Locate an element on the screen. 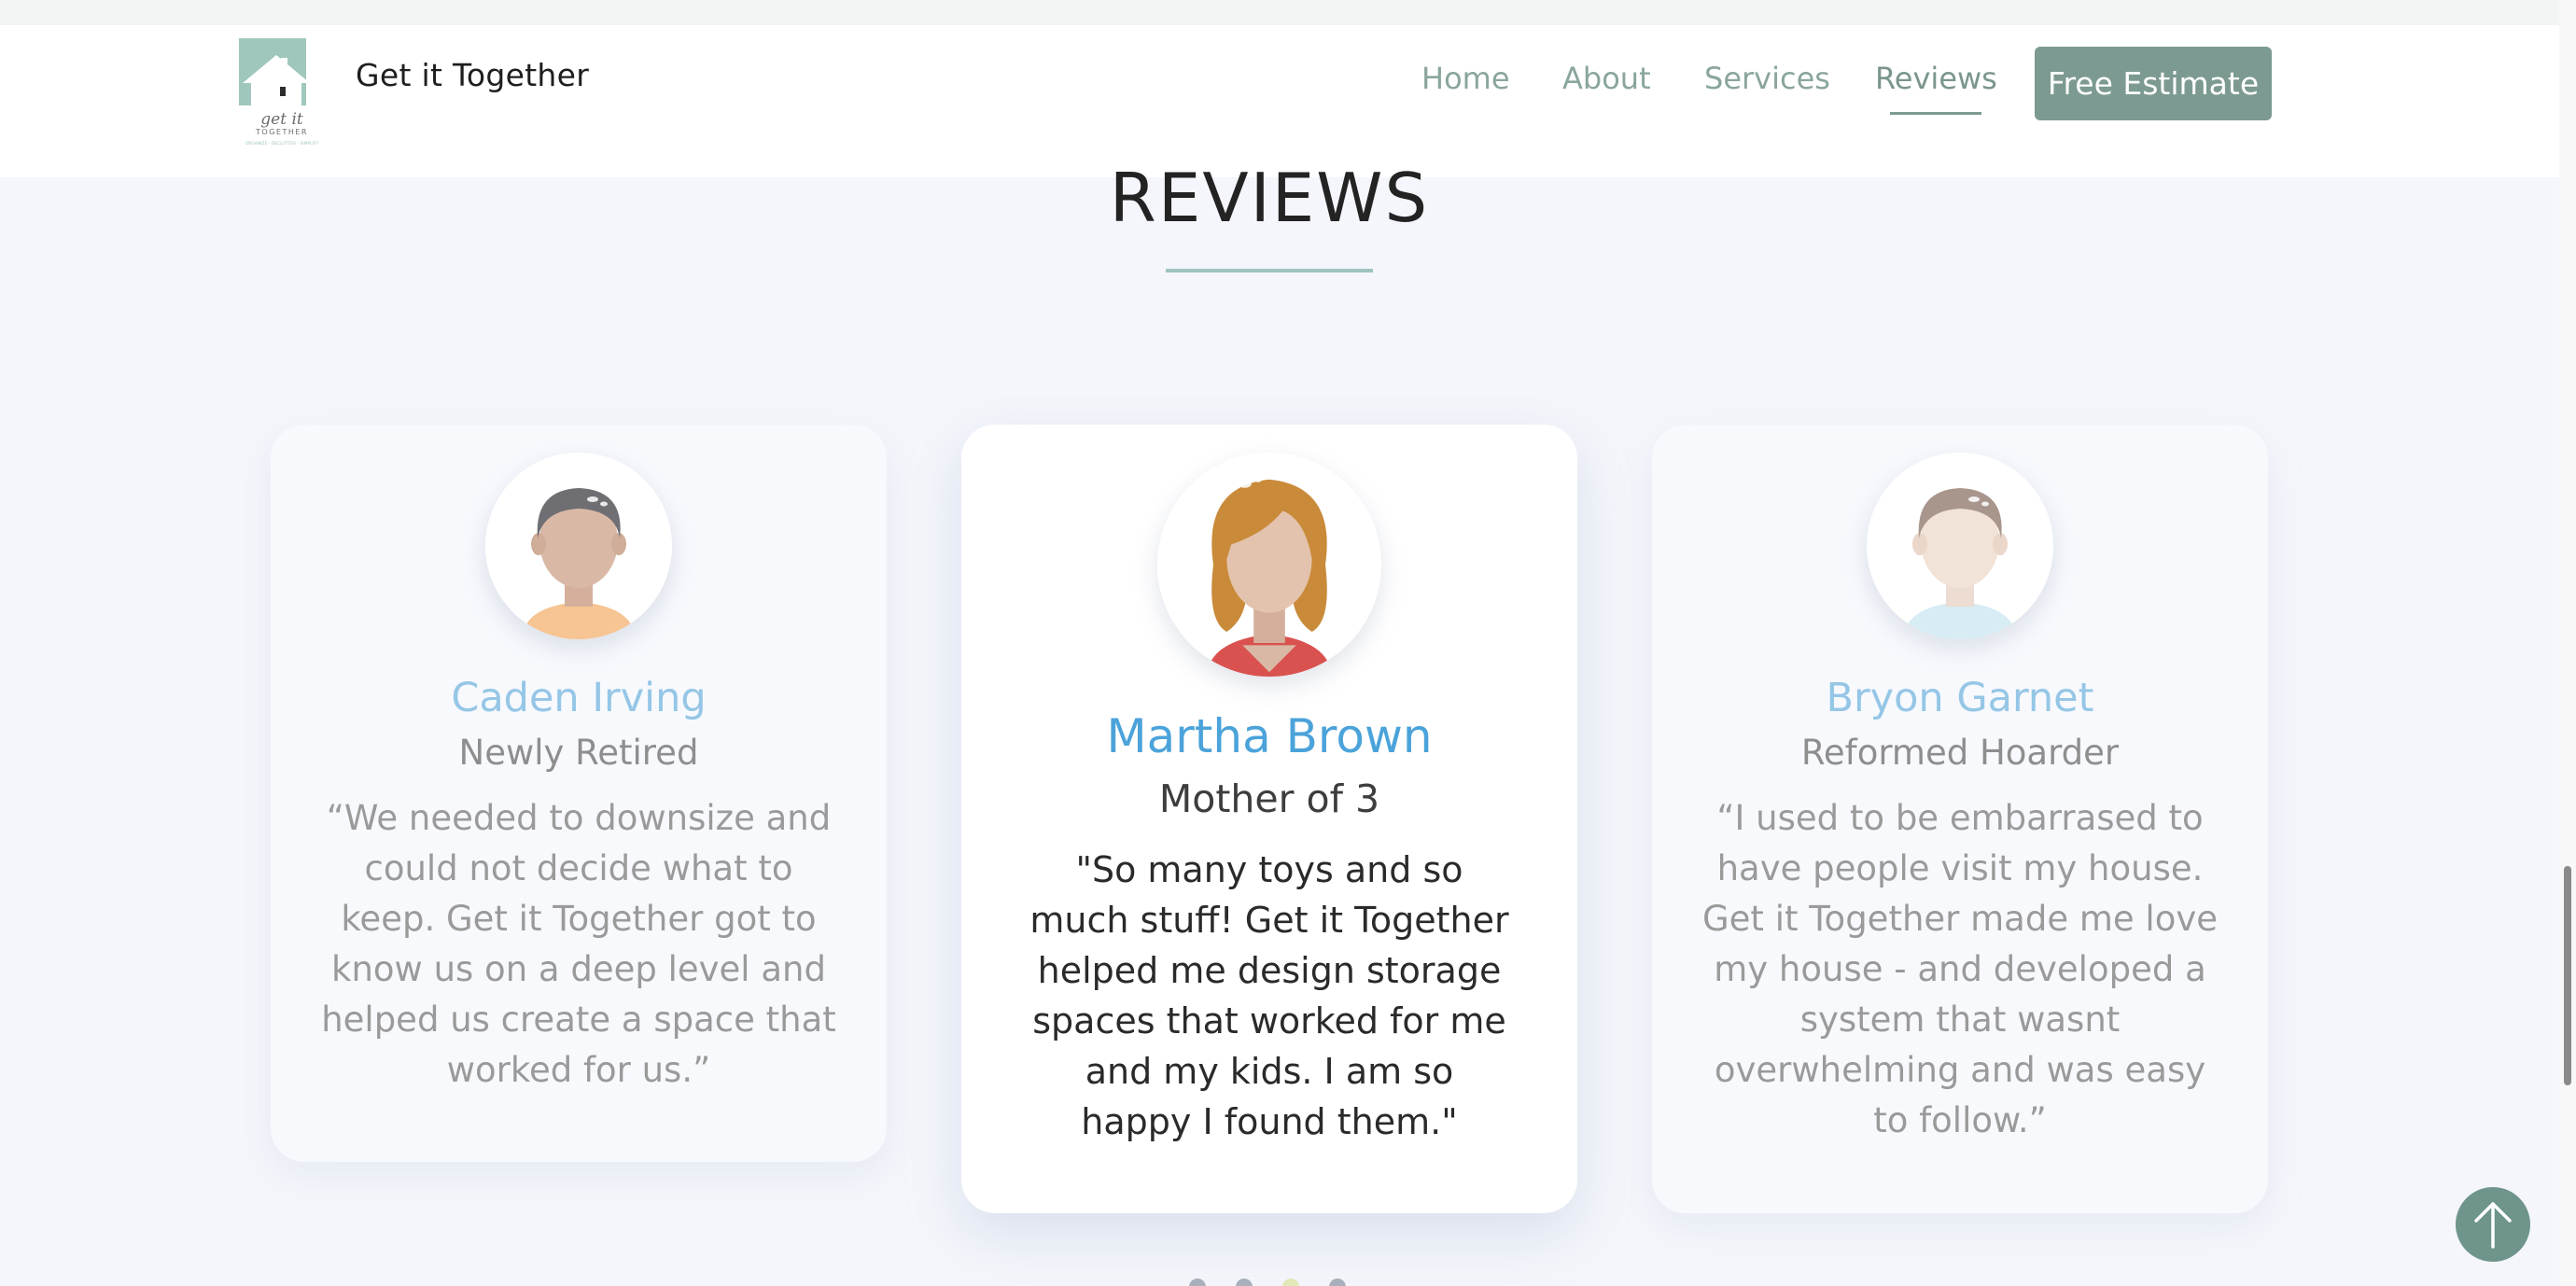  nav-active-underline is located at coordinates (1935, 113).